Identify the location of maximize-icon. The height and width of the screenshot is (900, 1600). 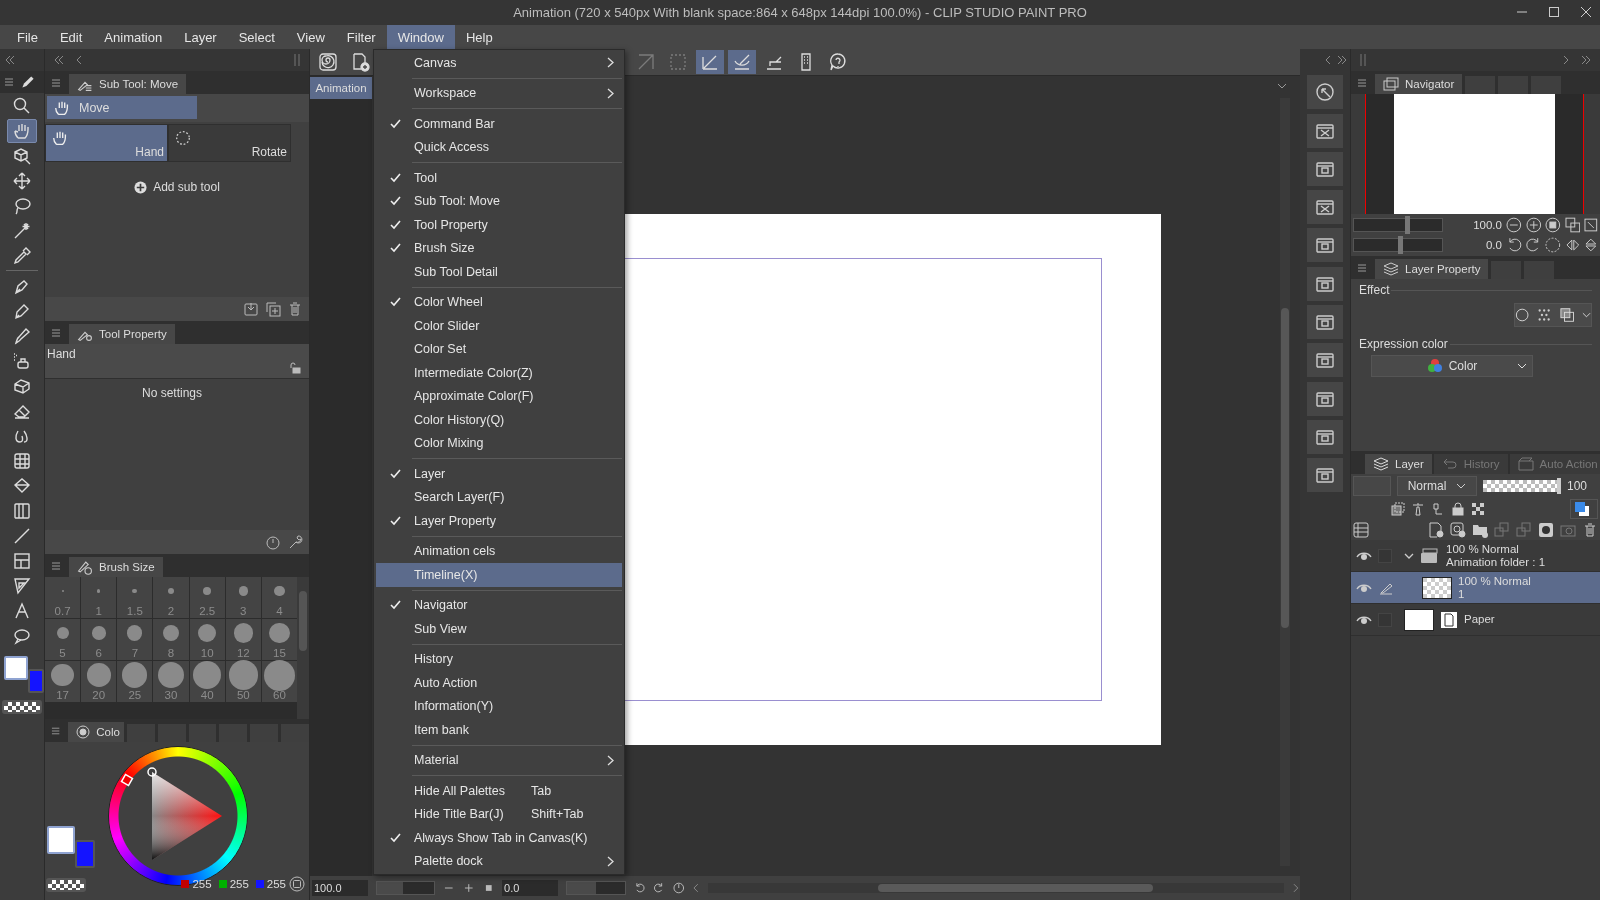
(1554, 12).